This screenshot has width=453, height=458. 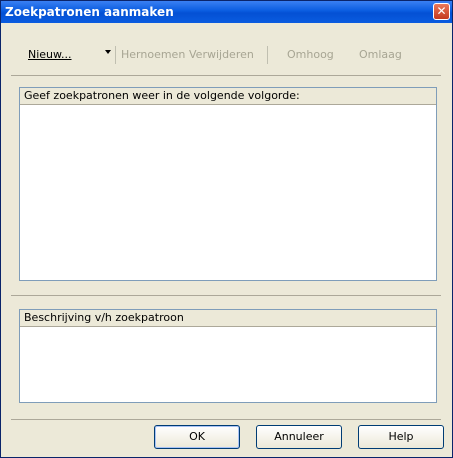 What do you see at coordinates (299, 437) in the screenshot?
I see `cancel-button: Annuleer` at bounding box center [299, 437].